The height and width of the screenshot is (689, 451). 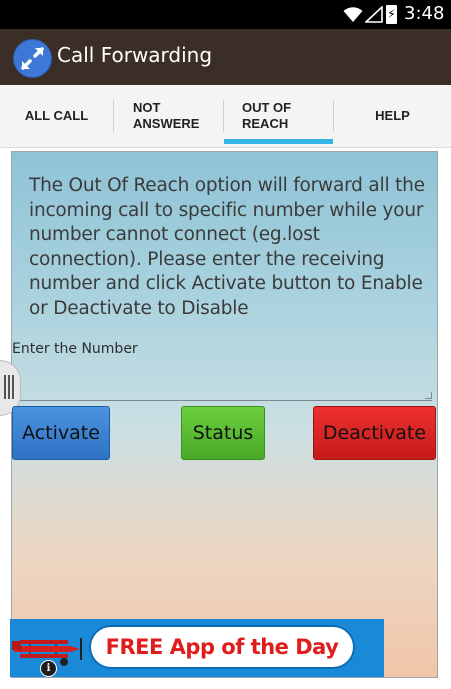 I want to click on info-icon: i, so click(x=48, y=668).